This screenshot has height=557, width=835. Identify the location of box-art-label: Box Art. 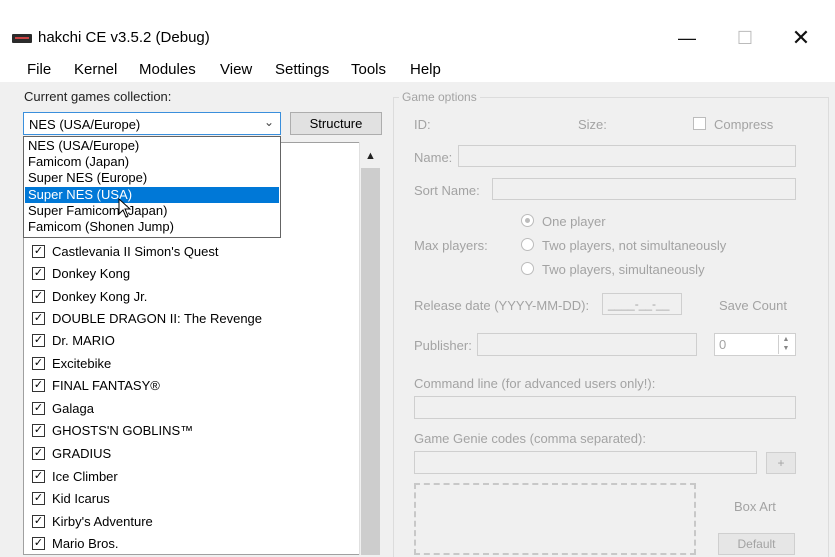
(755, 506).